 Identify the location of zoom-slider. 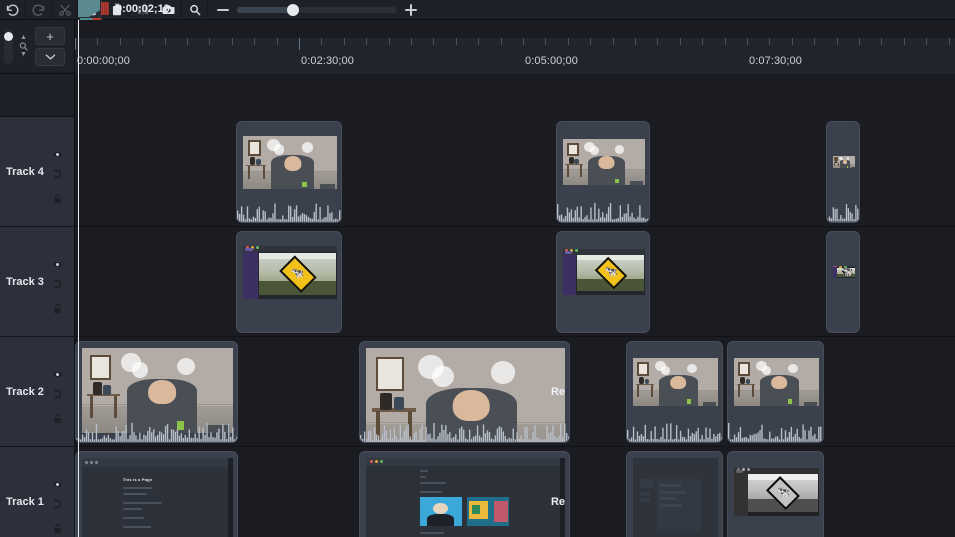
(317, 9).